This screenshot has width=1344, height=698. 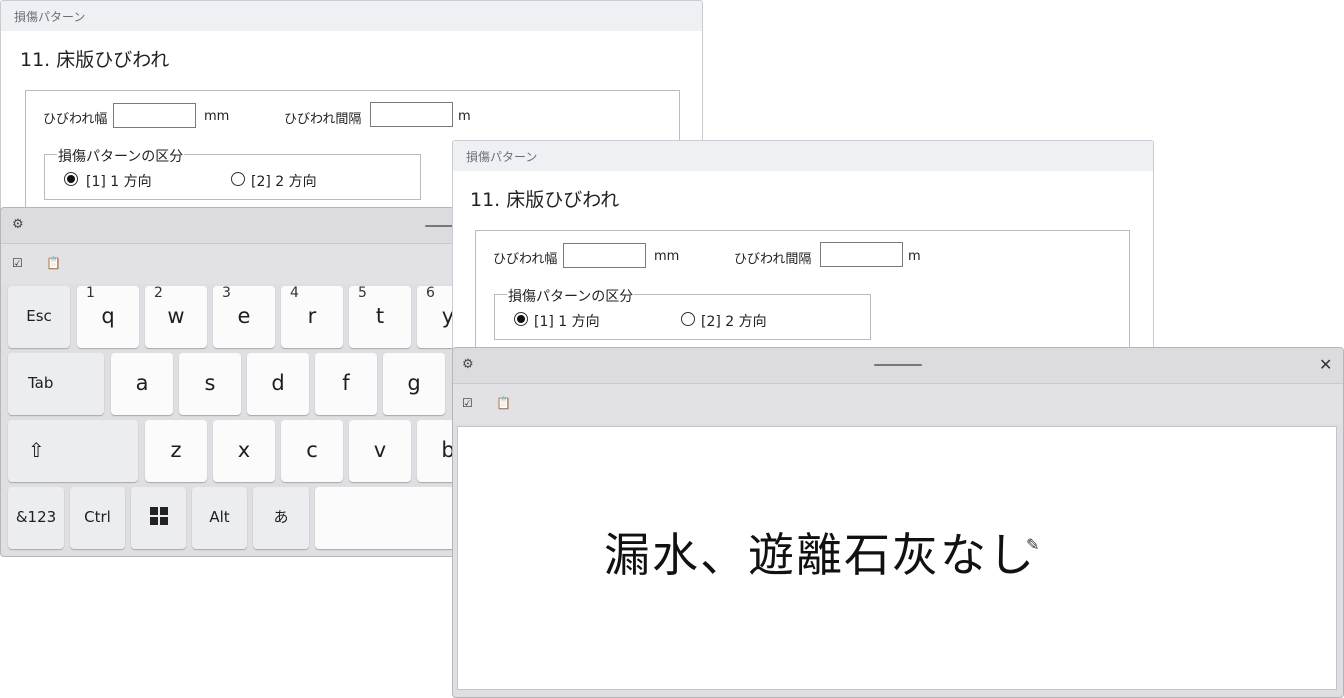 I want to click on handwriting-title-bar: ⚙ ✕, so click(x=898, y=366).